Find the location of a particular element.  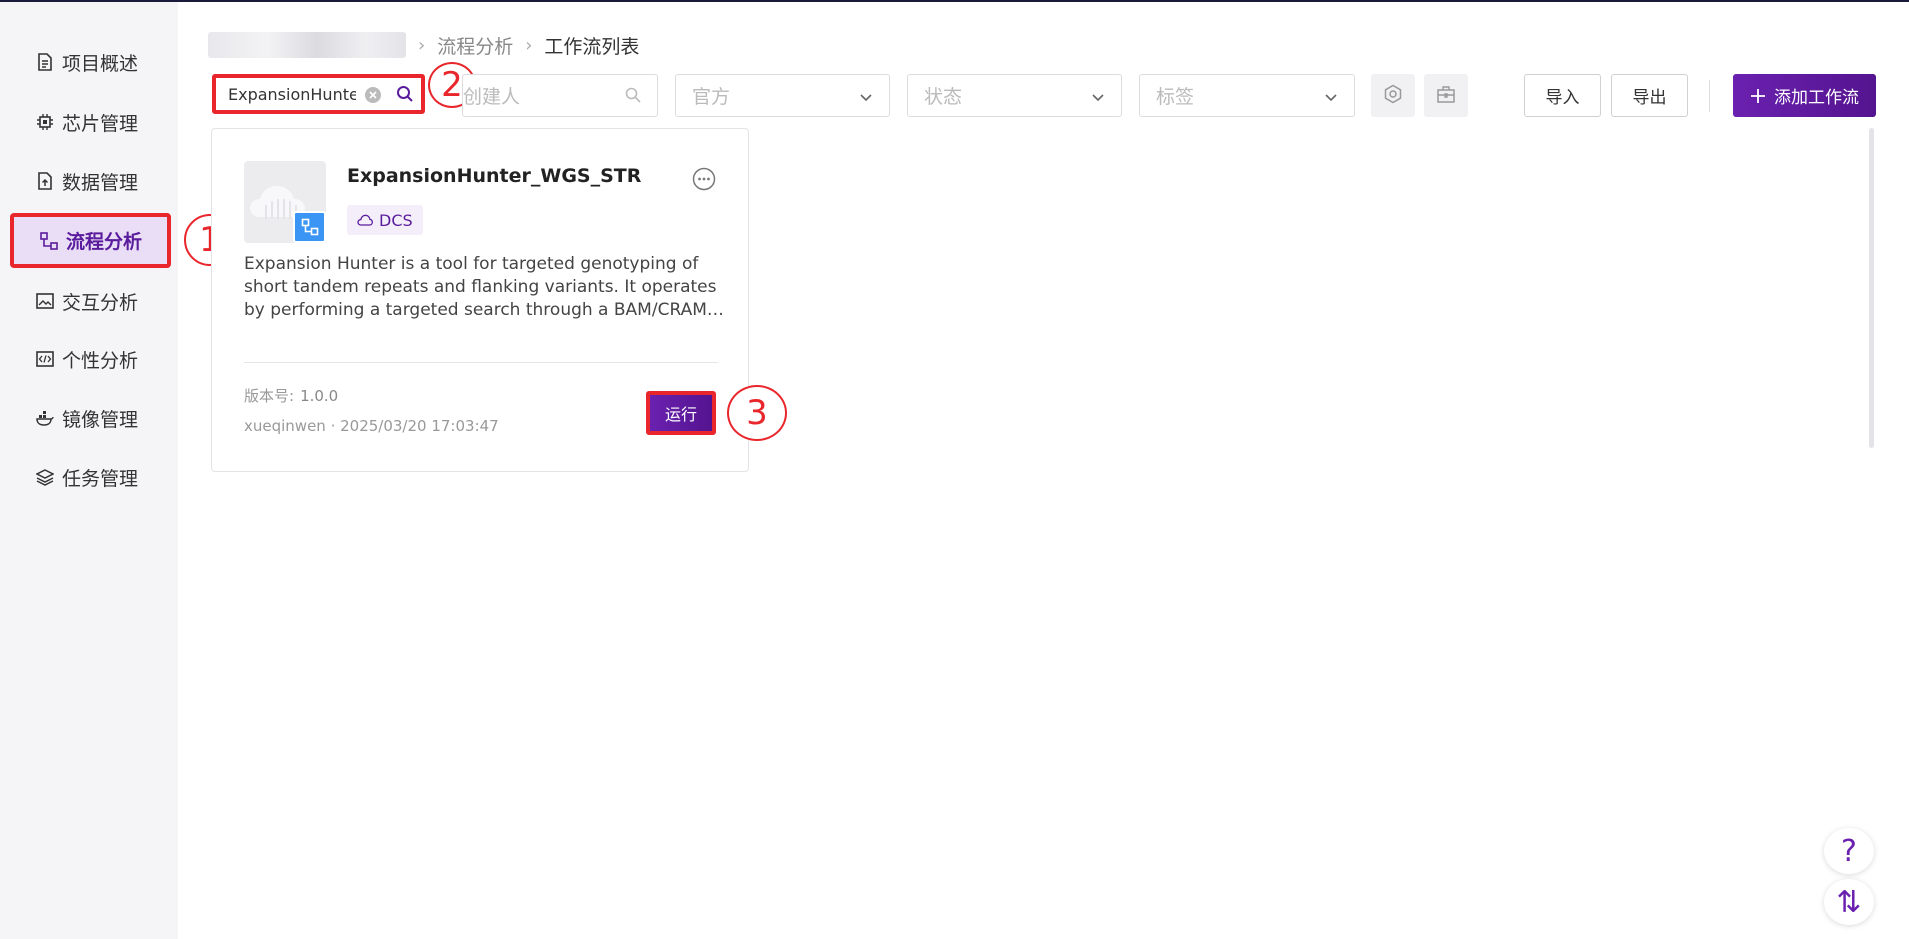

add-workflow-button: 添加工作流 is located at coordinates (1804, 95).